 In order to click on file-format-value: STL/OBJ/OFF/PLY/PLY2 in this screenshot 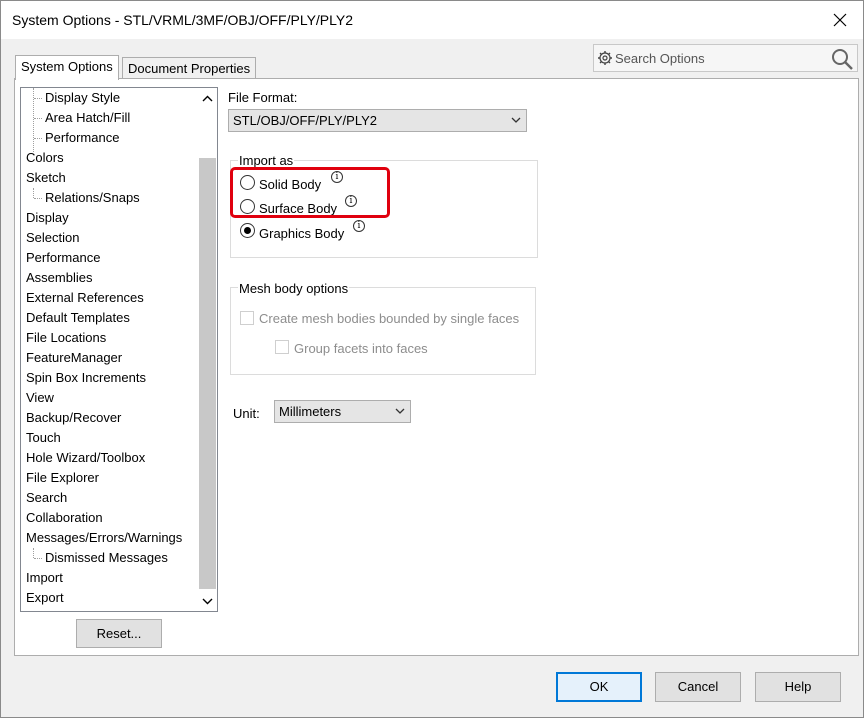, I will do `click(305, 120)`.